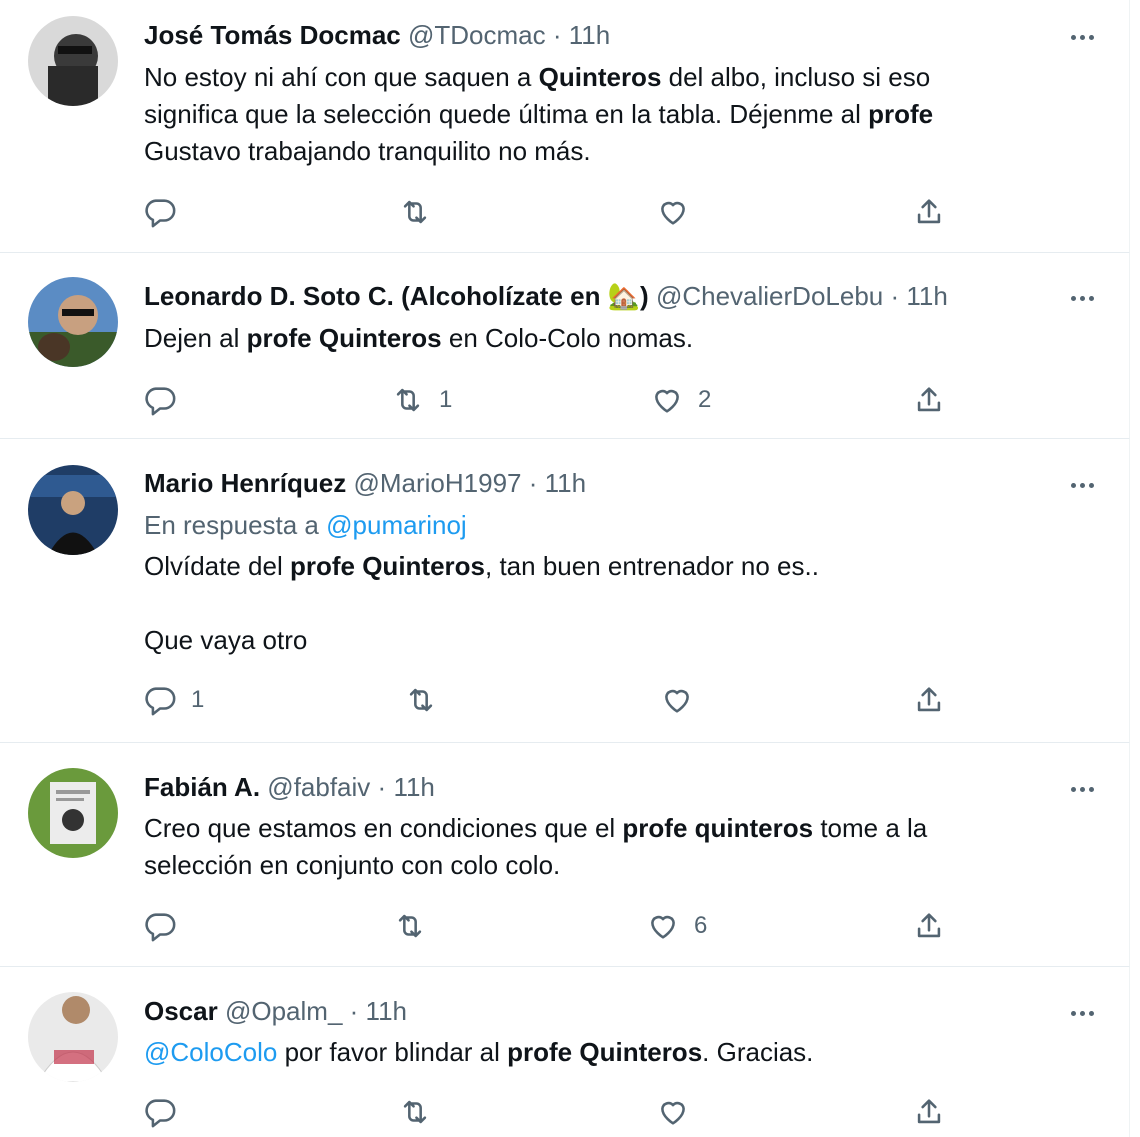 The width and height of the screenshot is (1140, 1137). I want to click on reply-to-label: En respuesta a, so click(235, 525).